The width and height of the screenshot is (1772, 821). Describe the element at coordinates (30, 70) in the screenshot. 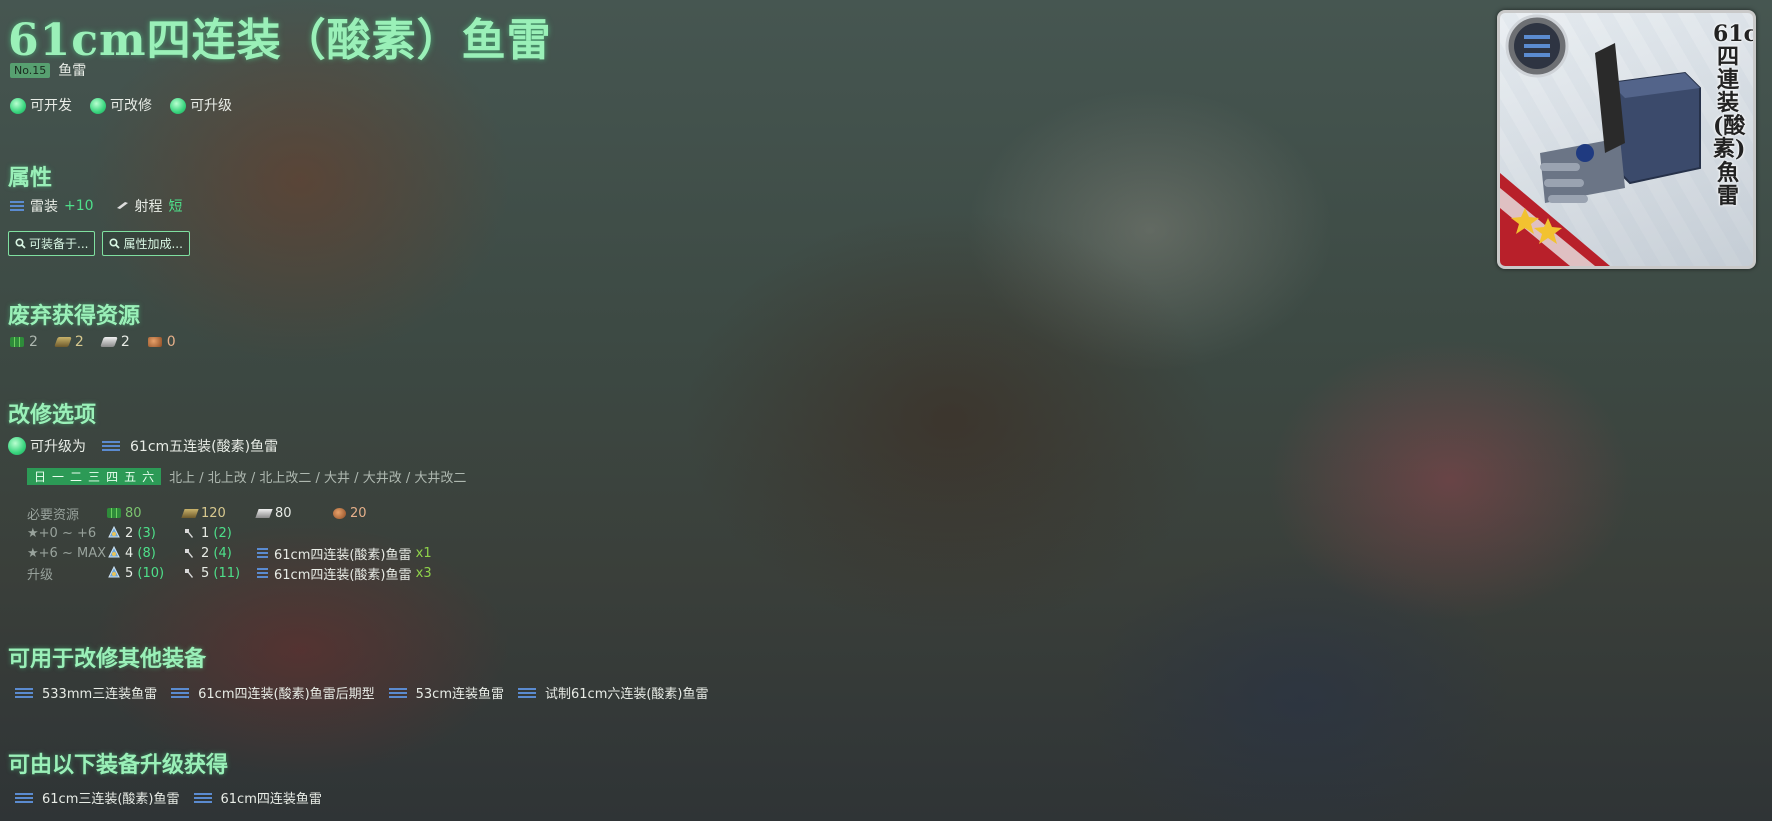

I see `number-badge: No.15` at that location.